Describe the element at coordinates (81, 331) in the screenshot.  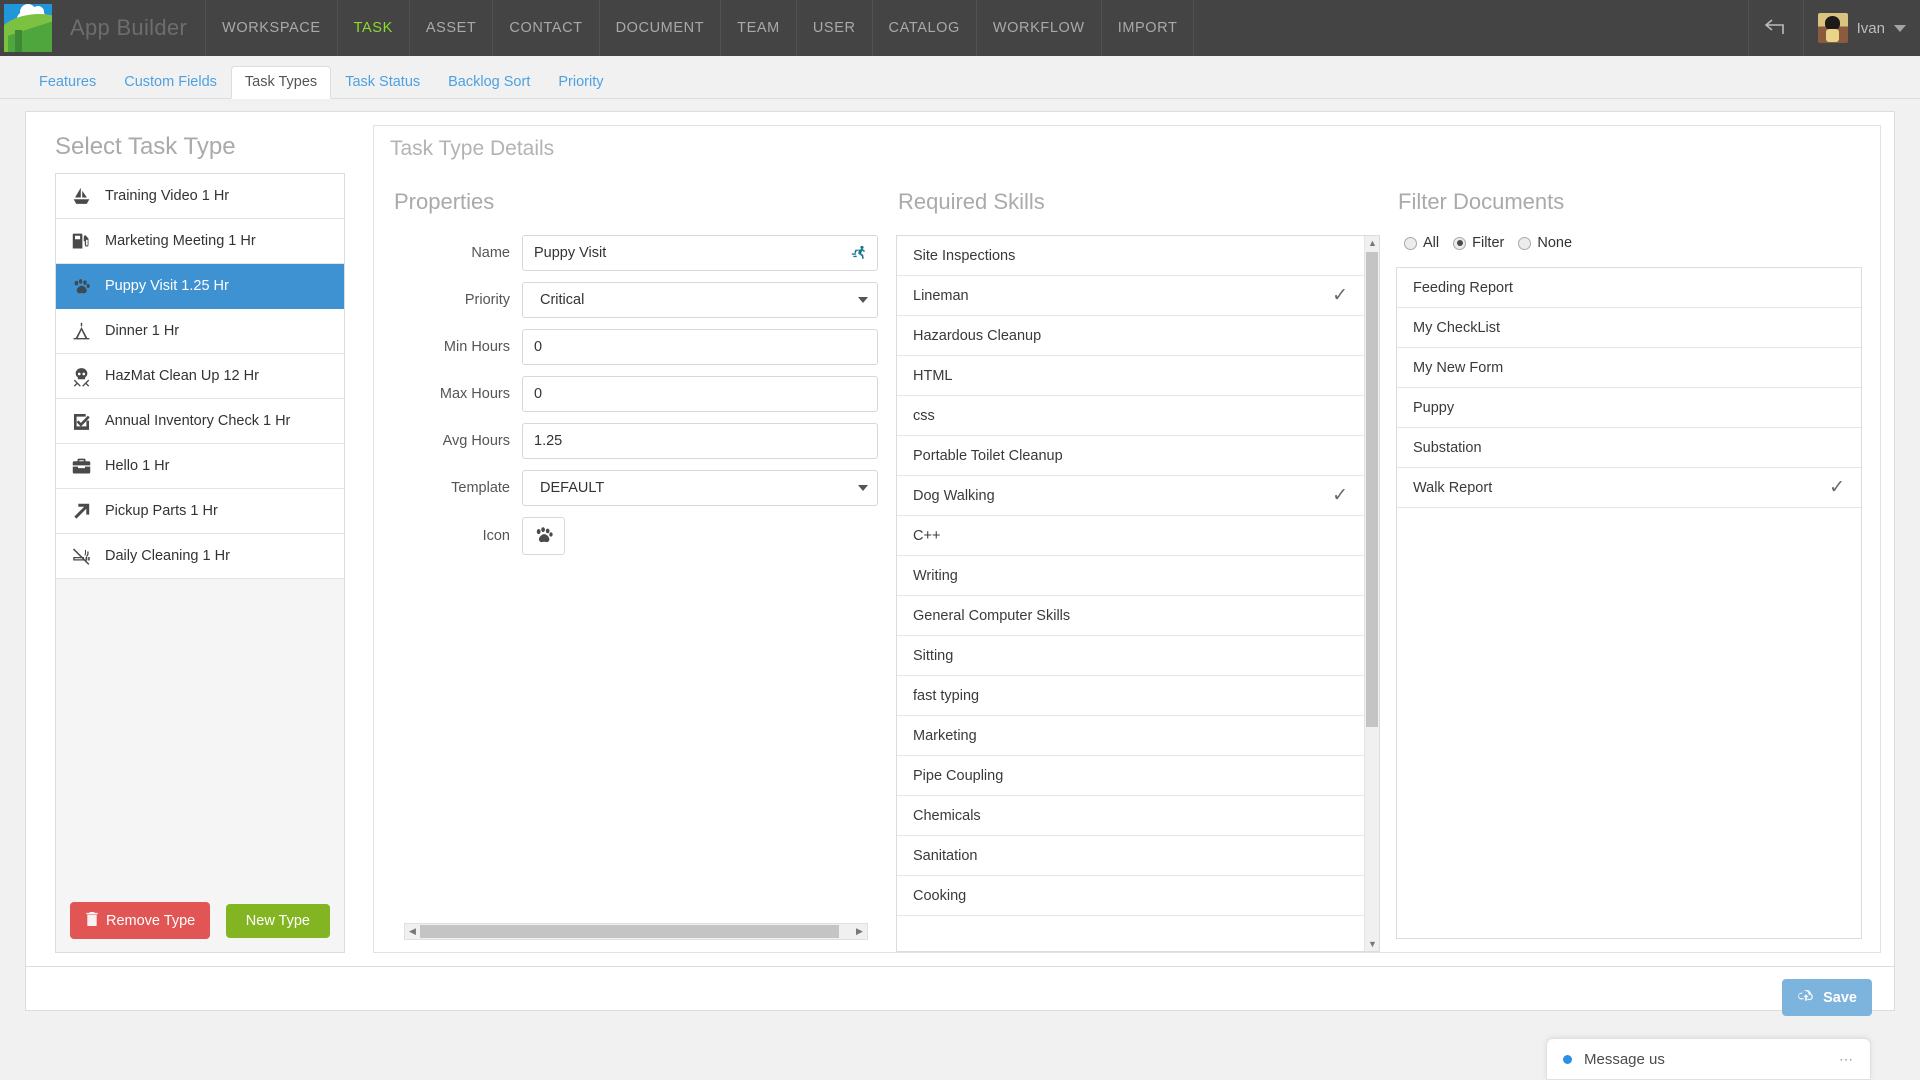
I see `teepee-icon` at that location.